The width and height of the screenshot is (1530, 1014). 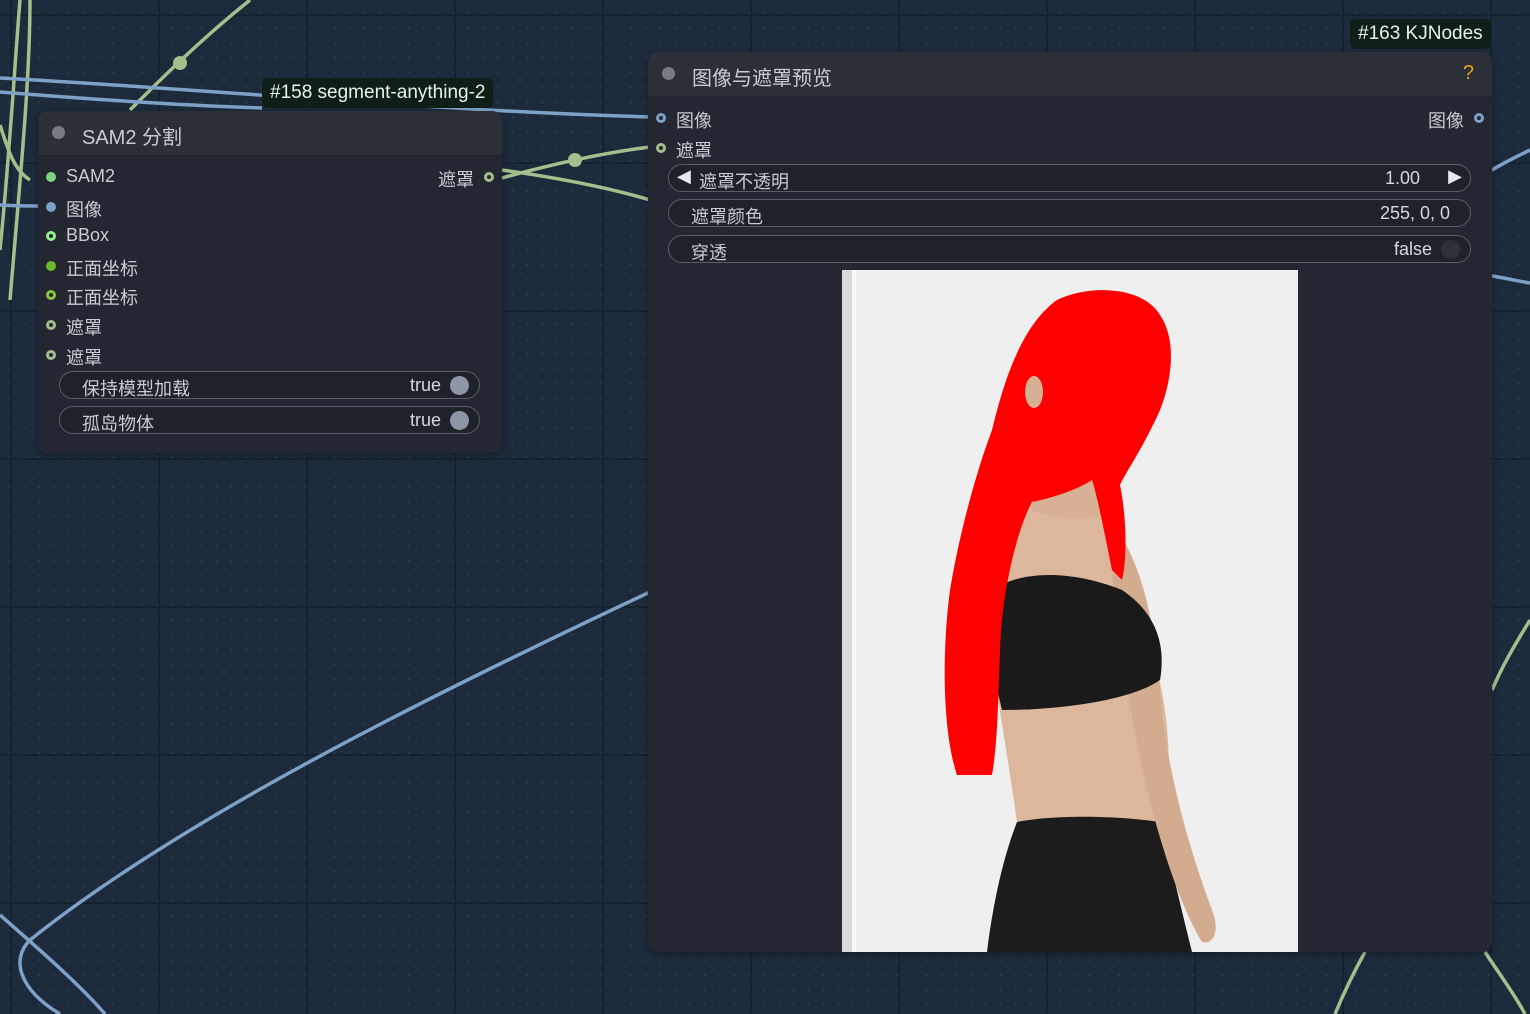 What do you see at coordinates (1412, 249) in the screenshot?
I see `widget-value: false` at bounding box center [1412, 249].